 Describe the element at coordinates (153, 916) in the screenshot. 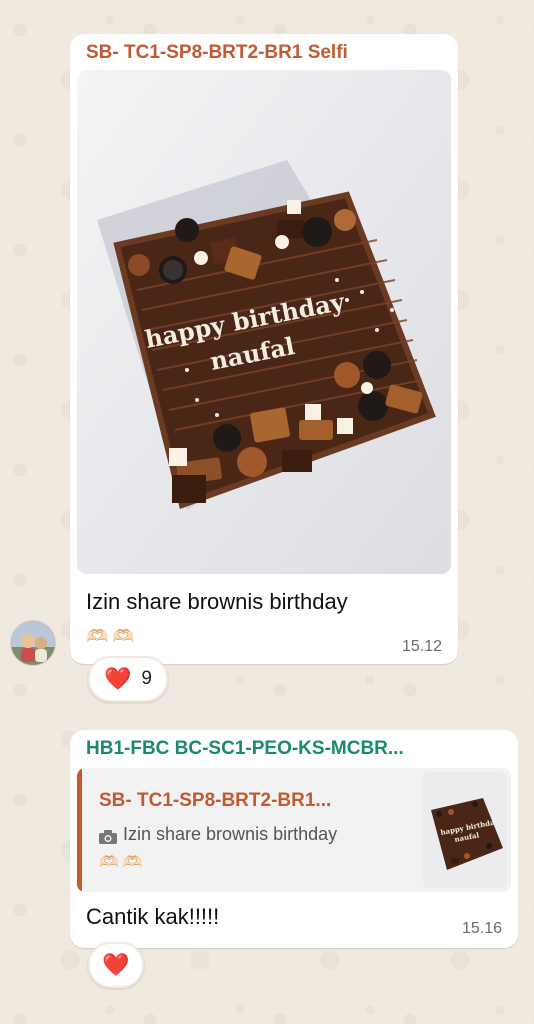

I see `message-text: Cantik kak!!!!!` at that location.